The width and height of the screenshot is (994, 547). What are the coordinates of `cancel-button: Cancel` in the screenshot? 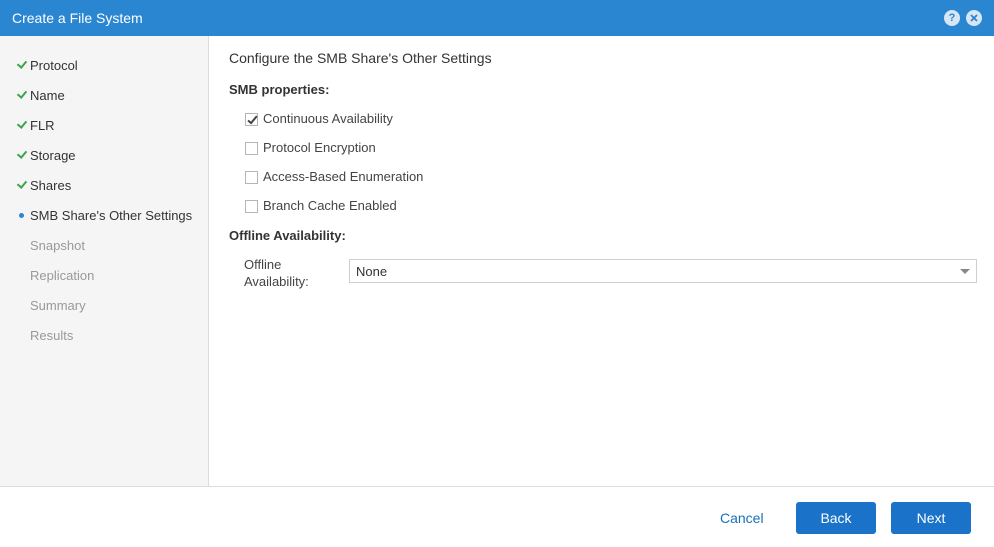 It's located at (742, 518).